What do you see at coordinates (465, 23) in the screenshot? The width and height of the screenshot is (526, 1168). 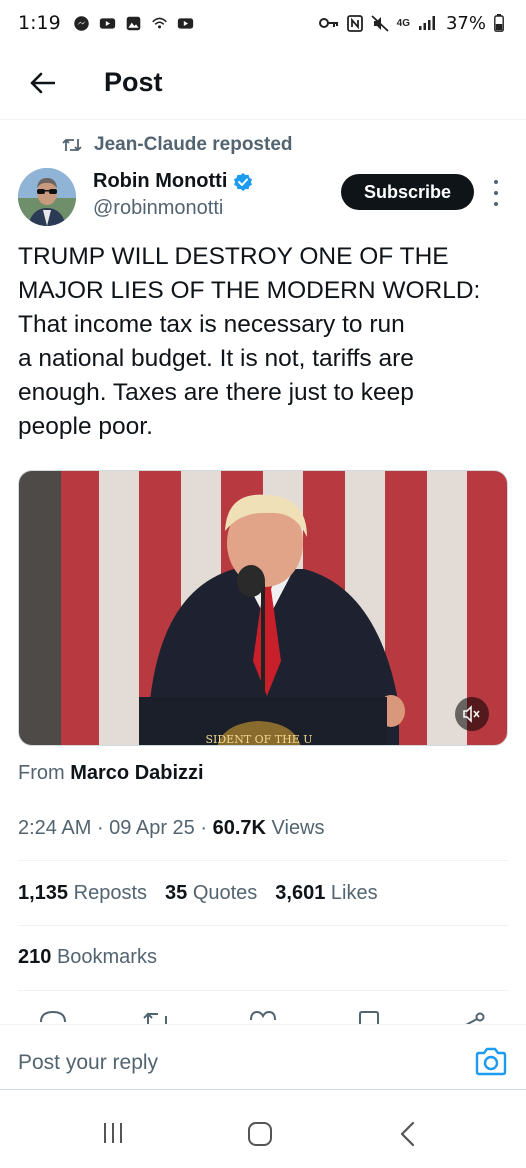 I see `battery-percent: 37%` at bounding box center [465, 23].